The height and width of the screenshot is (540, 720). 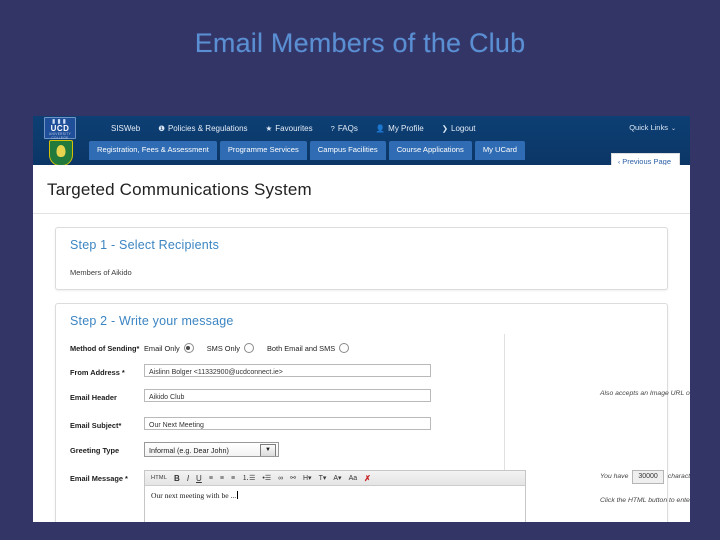 What do you see at coordinates (347, 128) in the screenshot?
I see `top-nav-label: FAQs` at bounding box center [347, 128].